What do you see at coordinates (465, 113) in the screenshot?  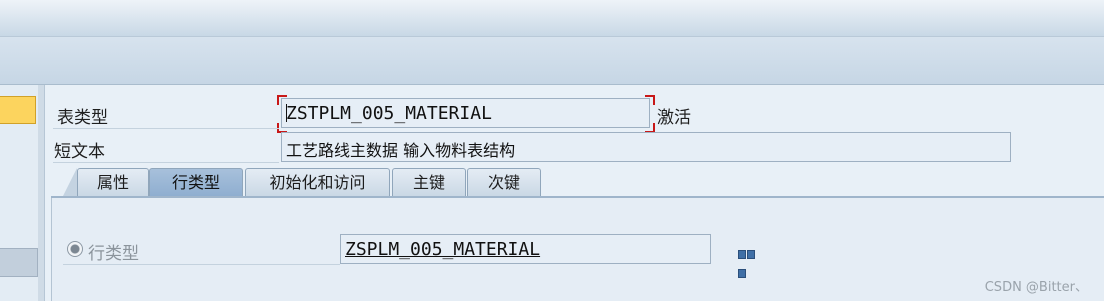 I see `table-type-field: ZSTPLM_005_MATERIAL` at bounding box center [465, 113].